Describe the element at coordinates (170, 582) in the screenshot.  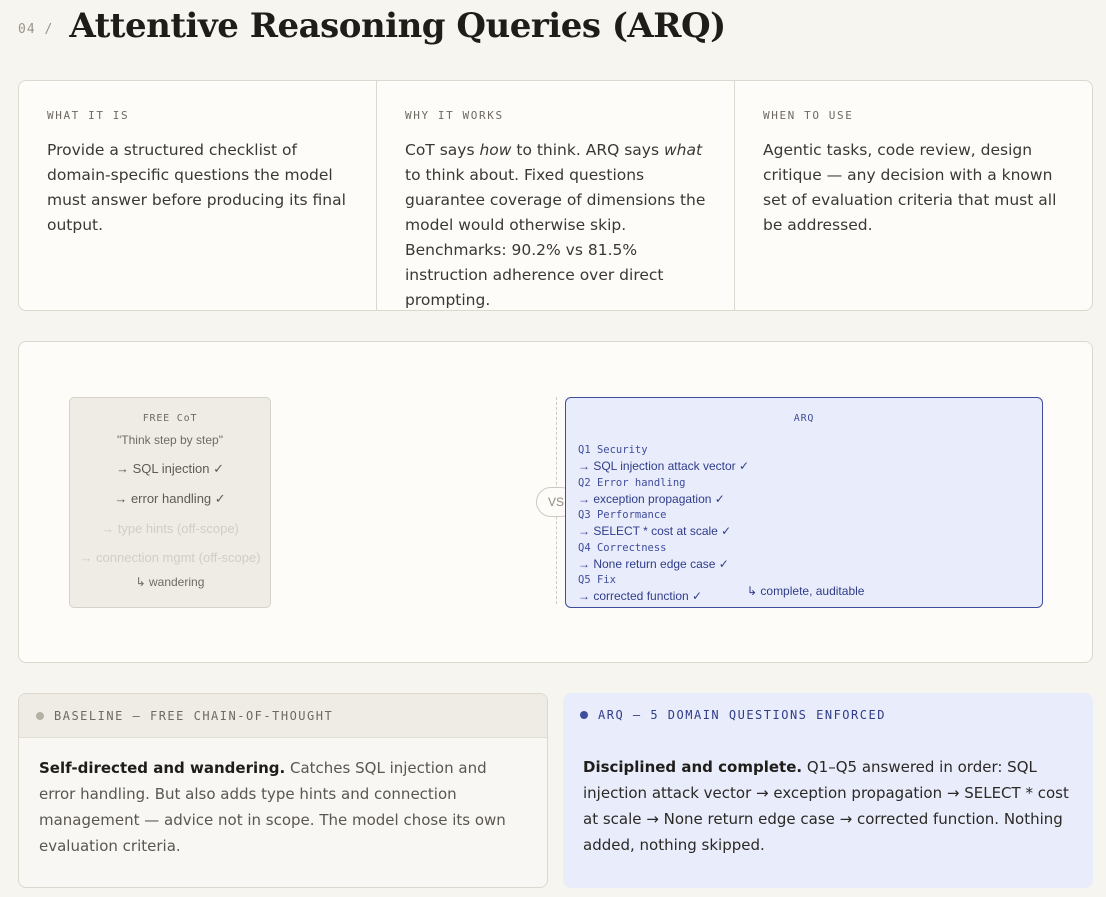
I see `free-cot-footer: ↳ wandering` at that location.